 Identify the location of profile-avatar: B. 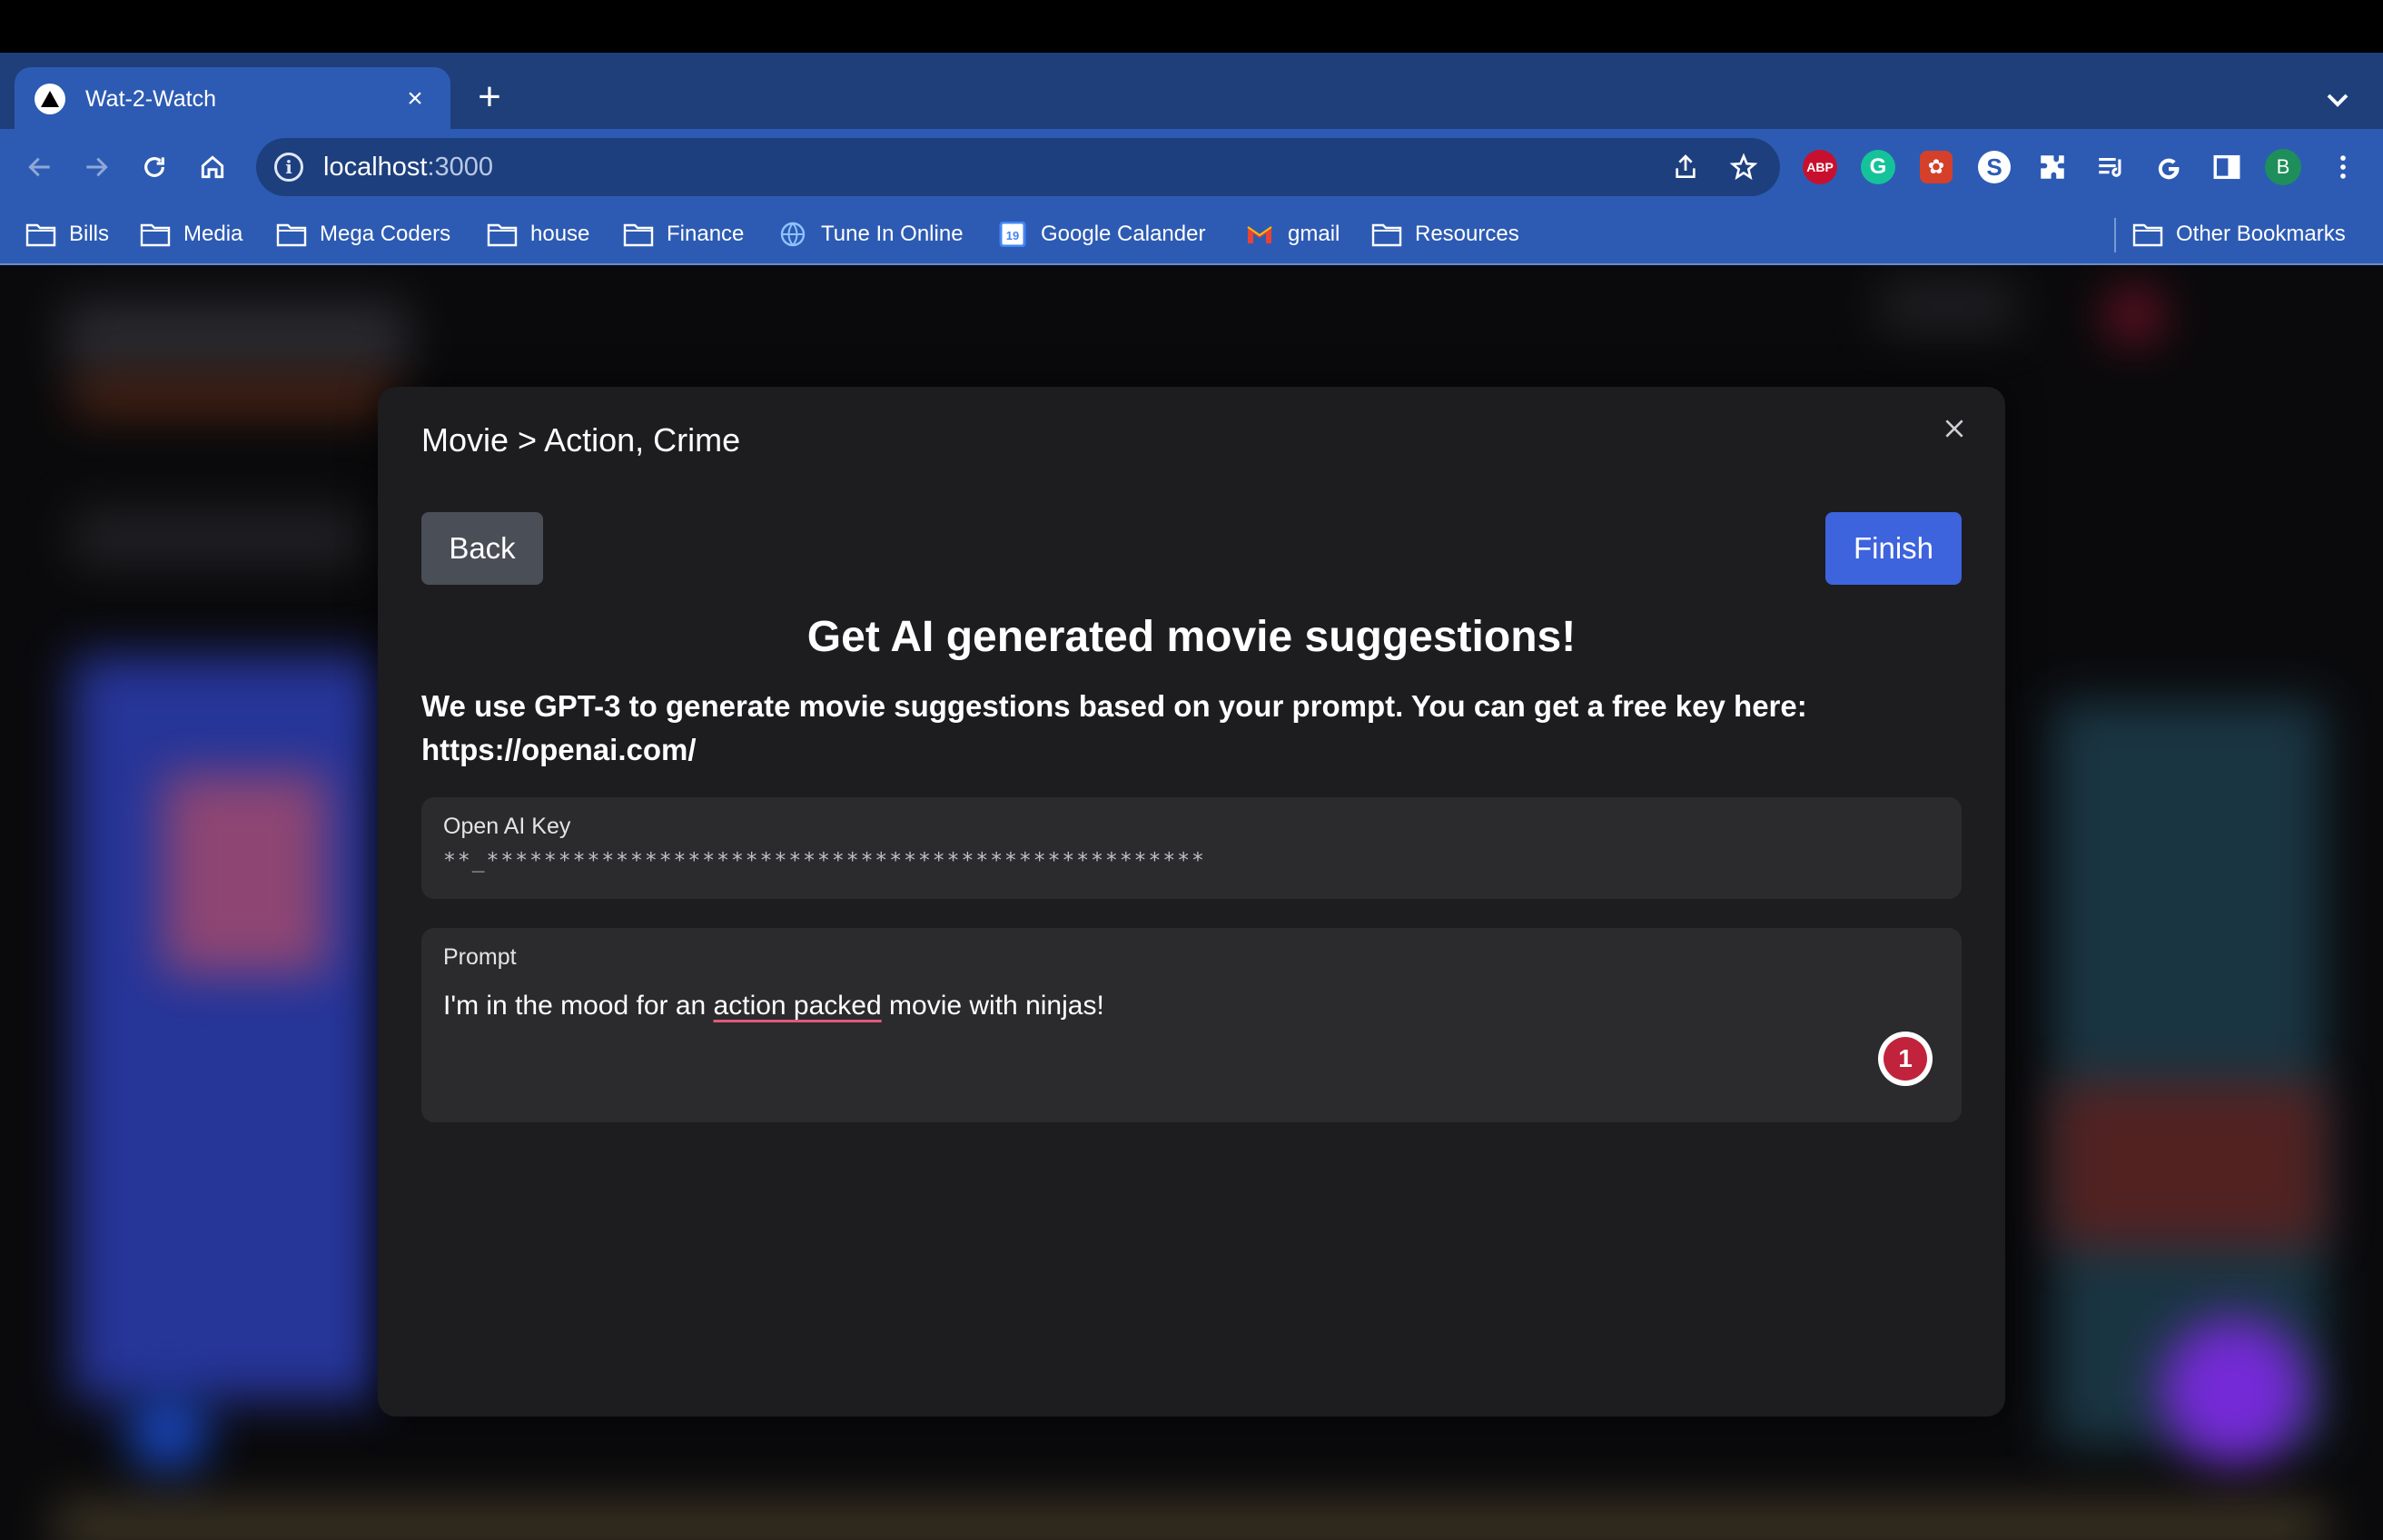
(2283, 167).